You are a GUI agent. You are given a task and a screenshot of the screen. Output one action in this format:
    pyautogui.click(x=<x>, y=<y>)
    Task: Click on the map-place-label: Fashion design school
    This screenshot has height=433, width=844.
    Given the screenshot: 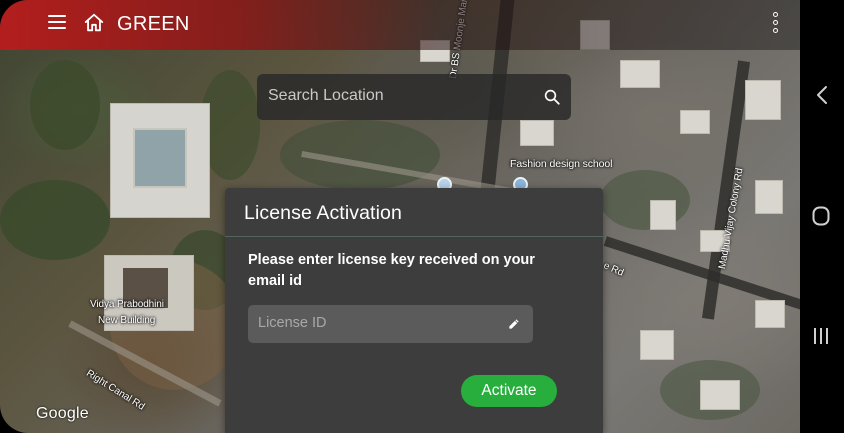 What is the action you would take?
    pyautogui.click(x=561, y=164)
    